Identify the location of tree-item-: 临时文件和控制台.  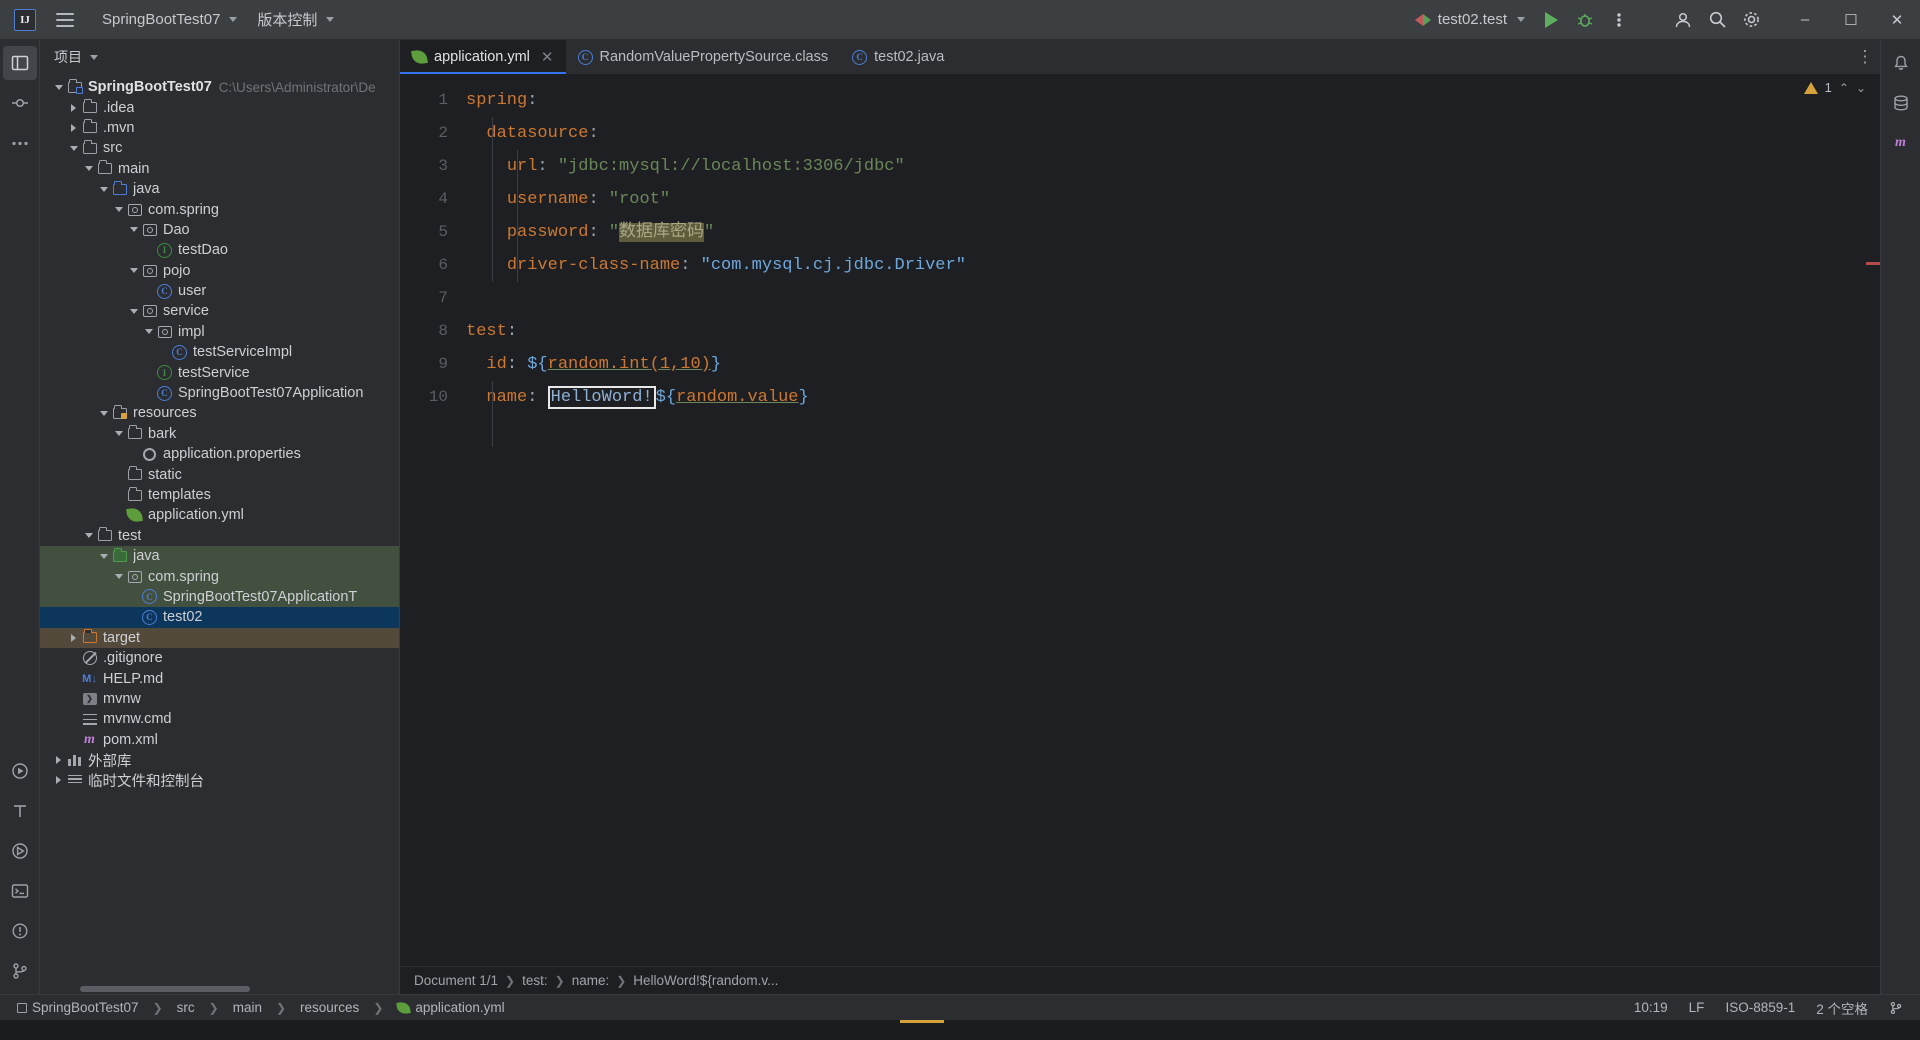
(219, 780).